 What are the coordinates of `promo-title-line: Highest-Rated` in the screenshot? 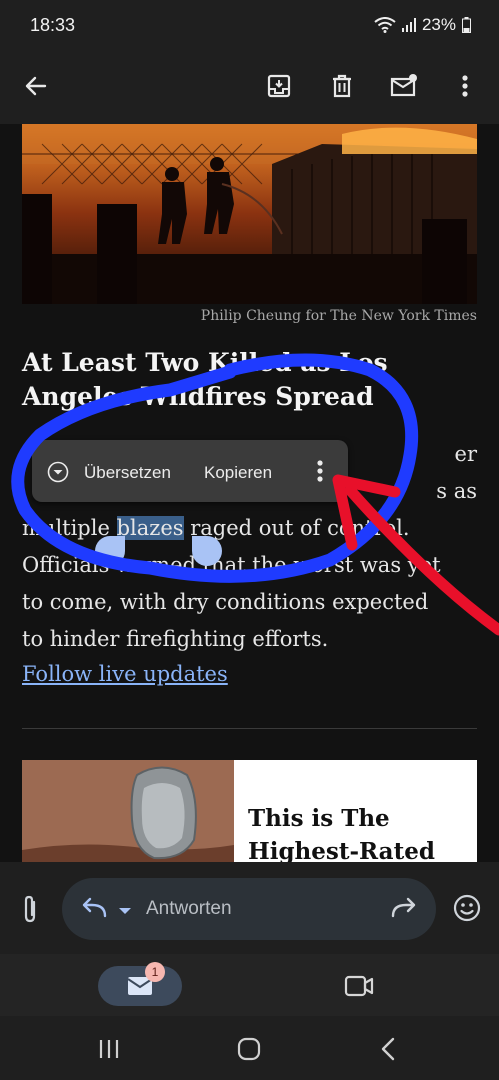 It's located at (341, 850).